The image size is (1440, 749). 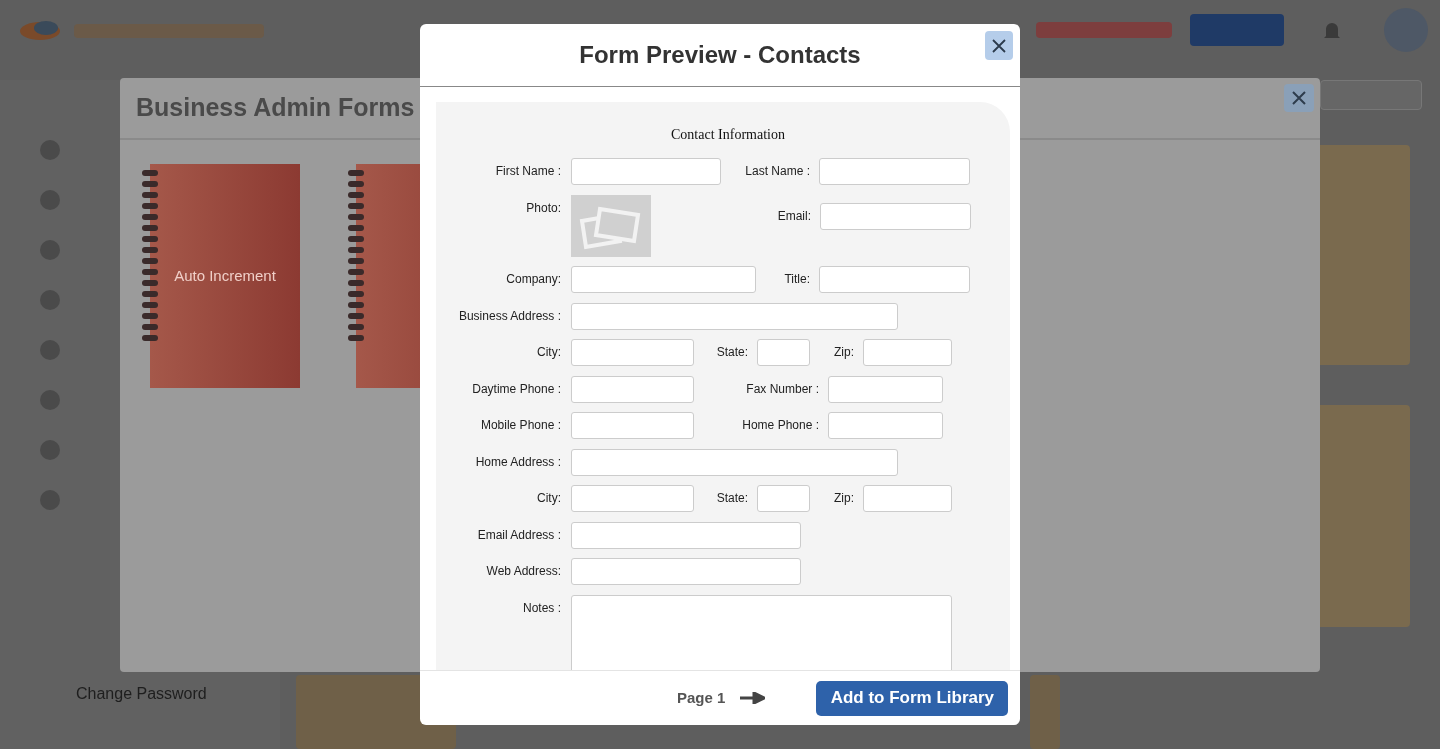 I want to click on field-label: Fax Number :, so click(x=782, y=388).